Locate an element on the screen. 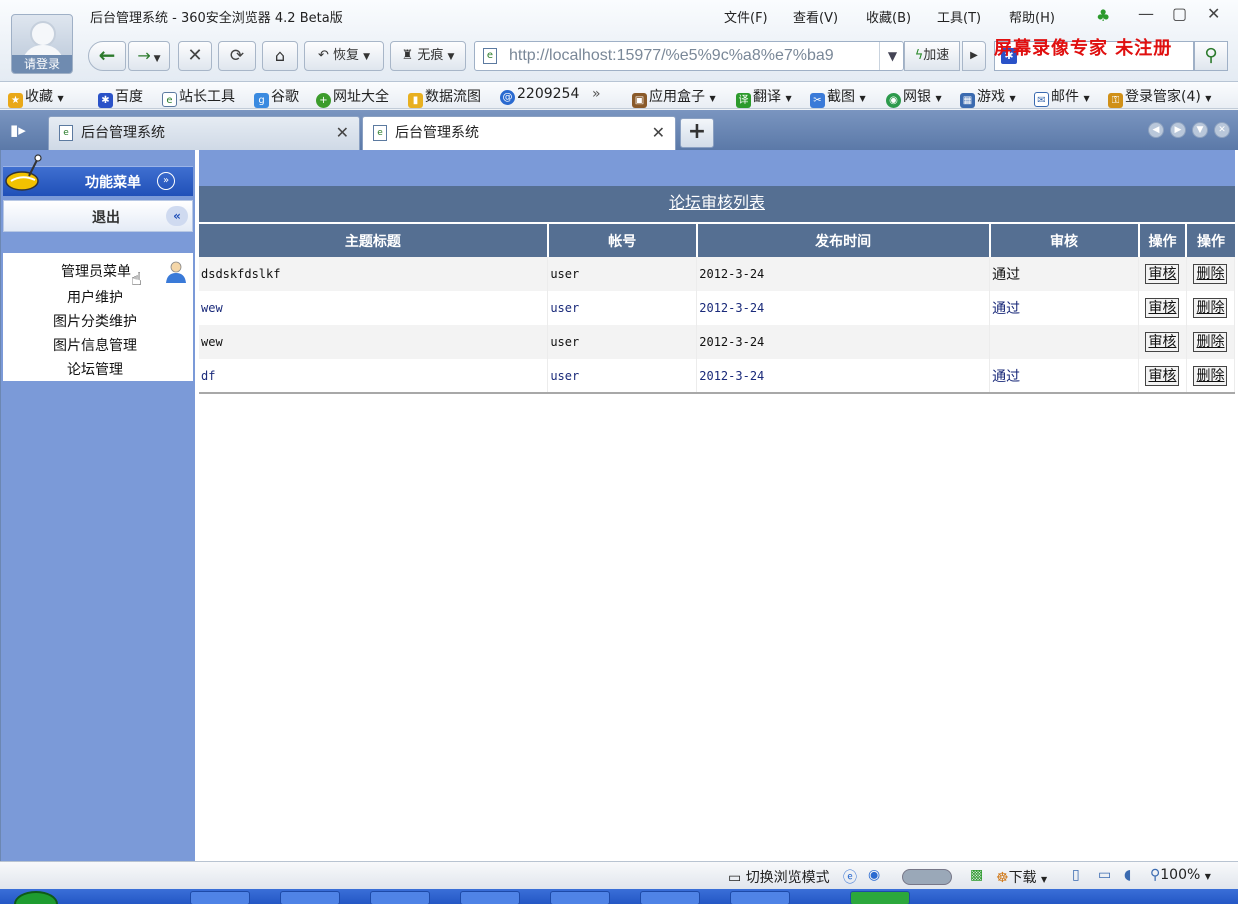 The height and width of the screenshot is (904, 1238). address-dropdown-icon: ▼ is located at coordinates (892, 56).